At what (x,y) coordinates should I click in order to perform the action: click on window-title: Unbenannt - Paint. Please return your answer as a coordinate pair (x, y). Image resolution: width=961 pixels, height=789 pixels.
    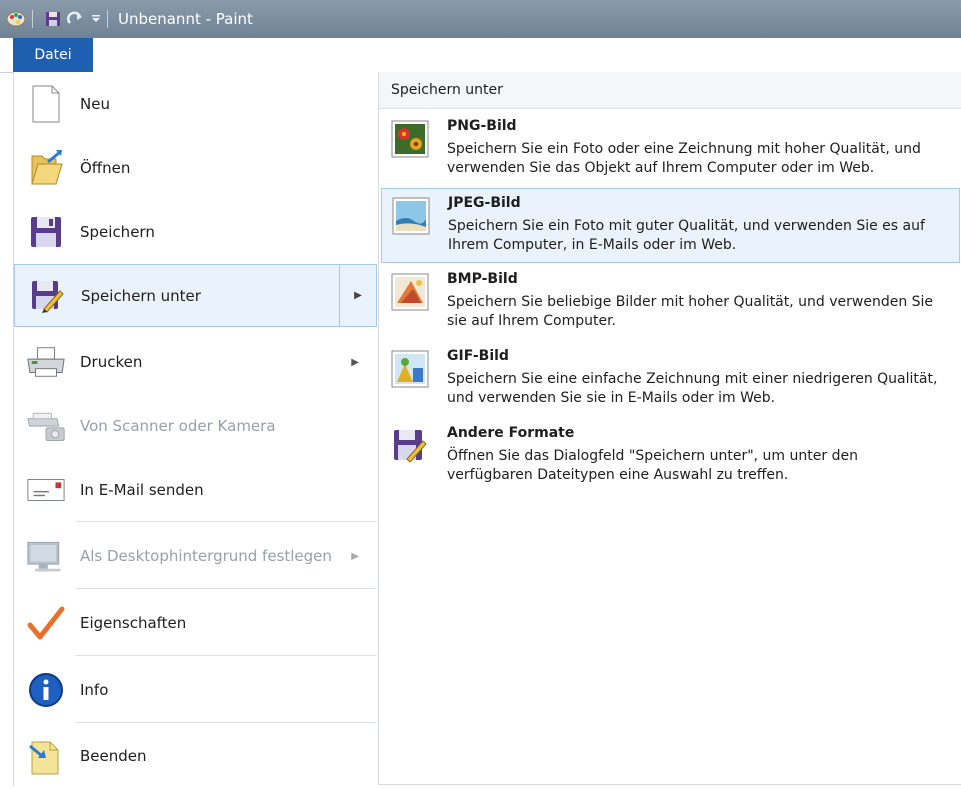
    Looking at the image, I should click on (185, 19).